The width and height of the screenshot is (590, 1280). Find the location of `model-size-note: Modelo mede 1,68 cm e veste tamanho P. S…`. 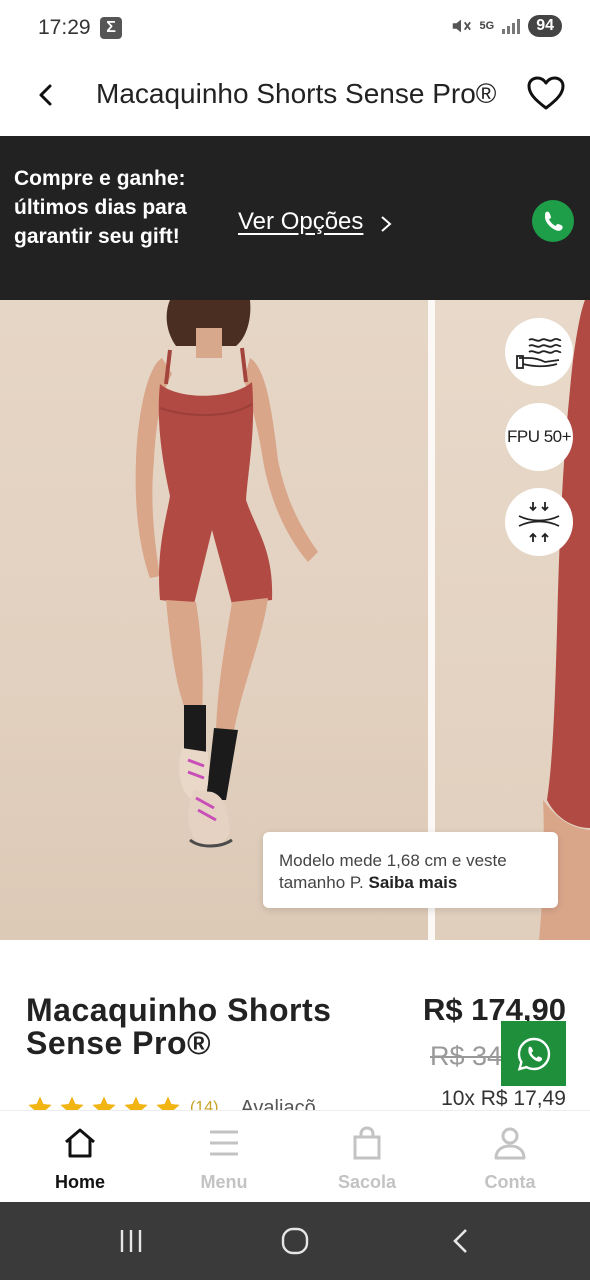

model-size-note: Modelo mede 1,68 cm e veste tamanho P. S… is located at coordinates (410, 870).